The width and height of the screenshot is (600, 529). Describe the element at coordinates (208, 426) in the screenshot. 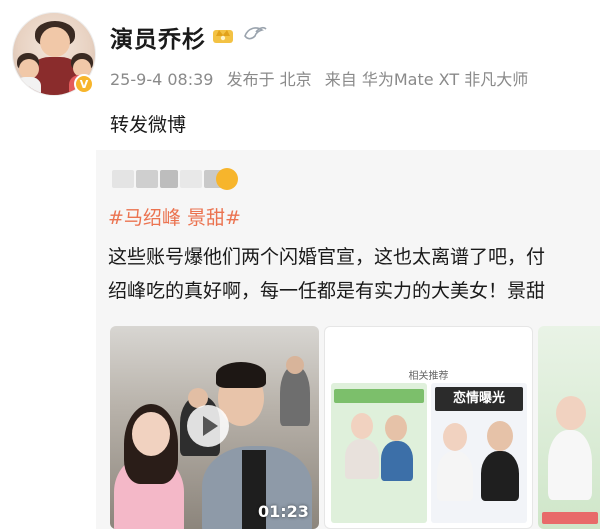

I see `play-icon` at that location.